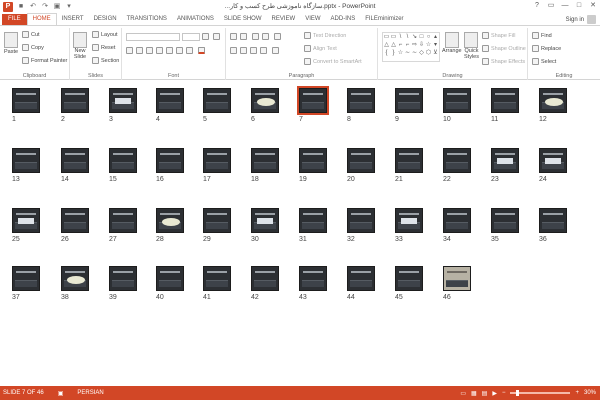 This screenshot has width=600, height=400. Describe the element at coordinates (504, 393) in the screenshot. I see `zoom-out-button: −` at that location.